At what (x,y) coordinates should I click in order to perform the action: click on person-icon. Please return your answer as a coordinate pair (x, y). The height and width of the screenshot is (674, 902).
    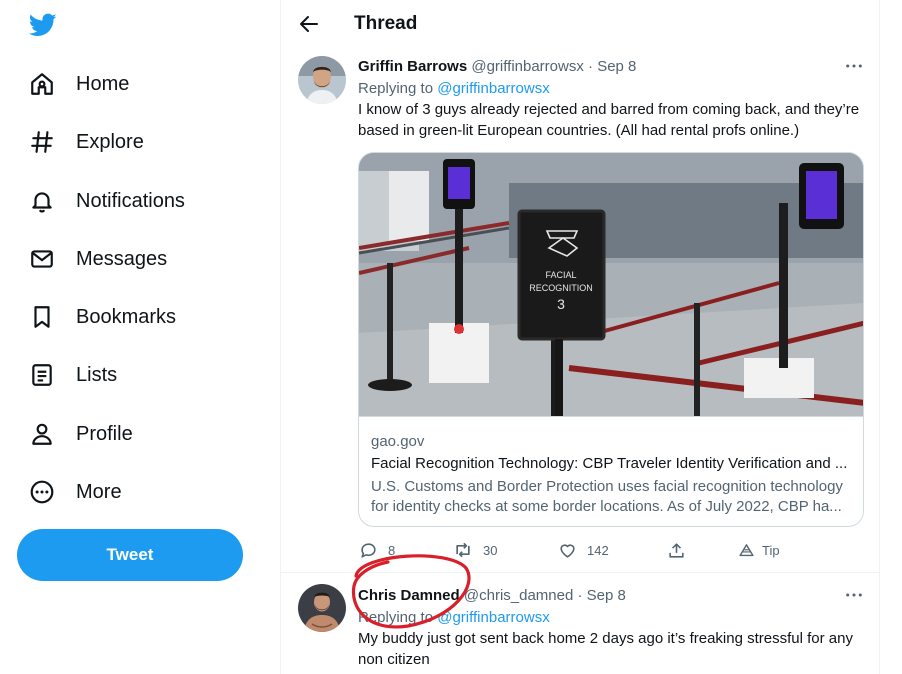
    Looking at the image, I should click on (42, 434).